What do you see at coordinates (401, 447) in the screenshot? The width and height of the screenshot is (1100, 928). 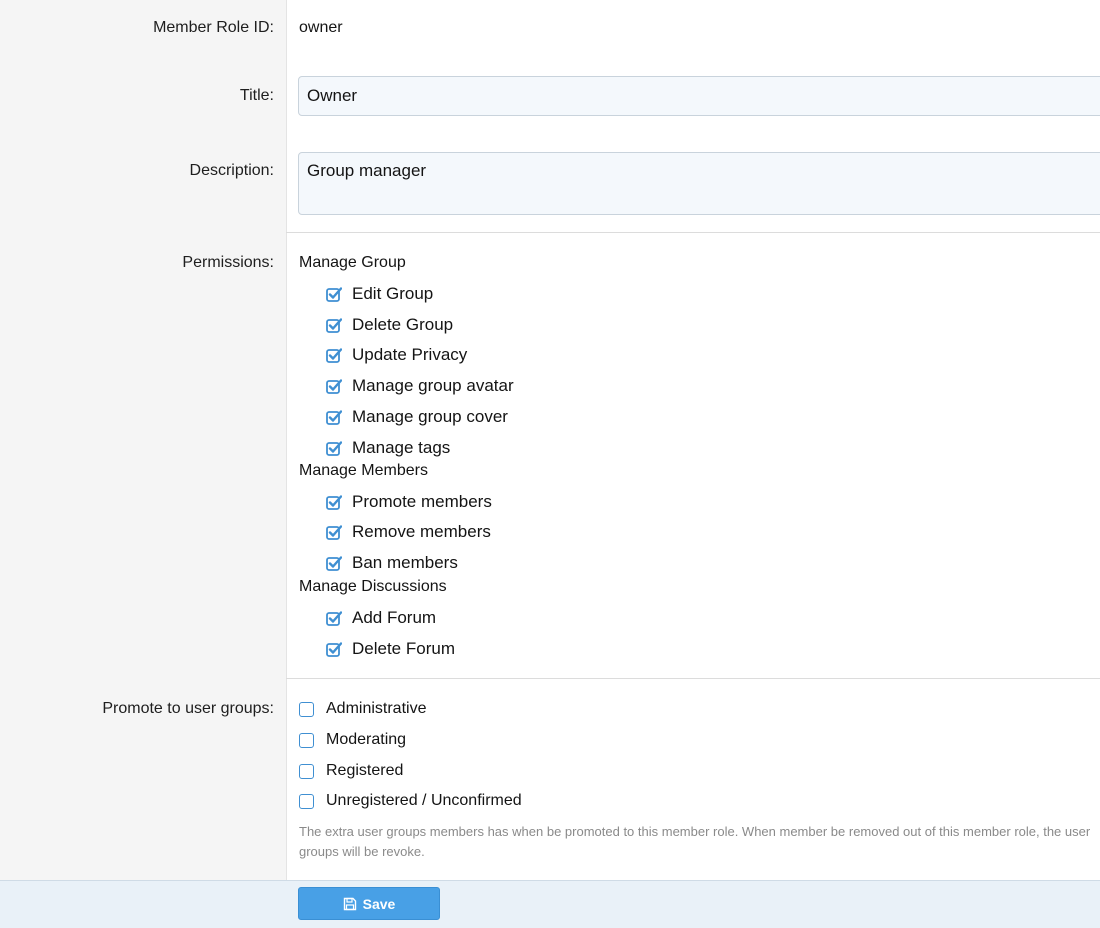 I see `permission-label: Manage tags` at bounding box center [401, 447].